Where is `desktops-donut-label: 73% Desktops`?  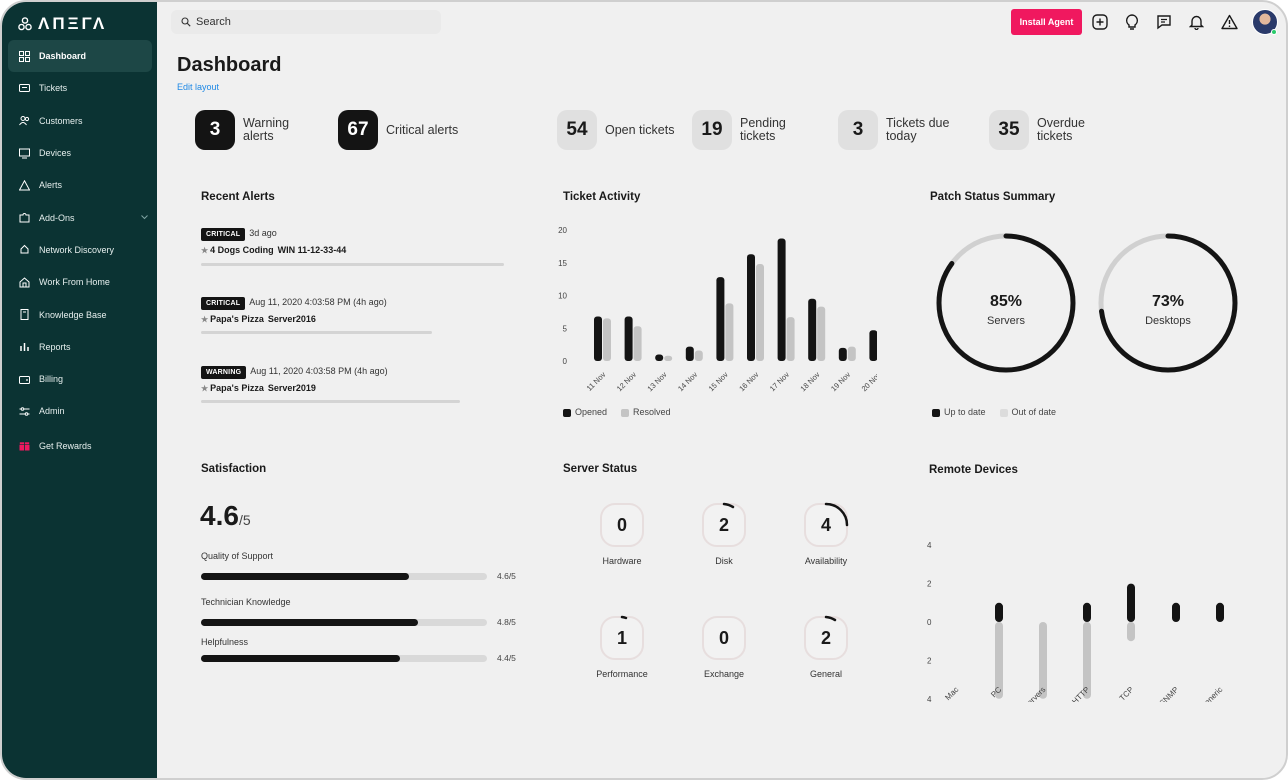 desktops-donut-label: 73% Desktops is located at coordinates (1168, 310).